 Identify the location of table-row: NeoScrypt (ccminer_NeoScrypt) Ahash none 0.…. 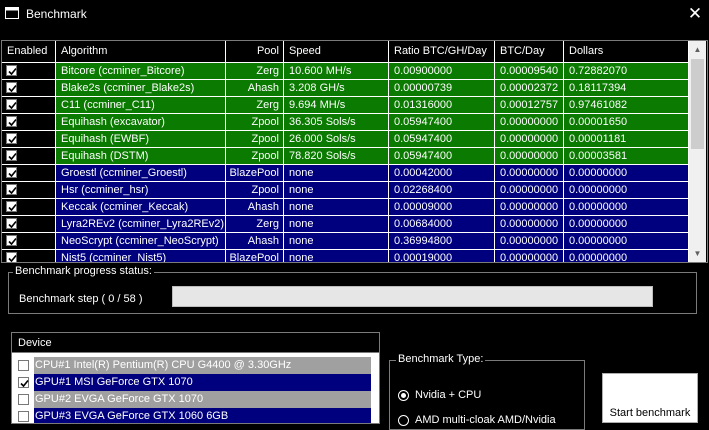
(345, 241).